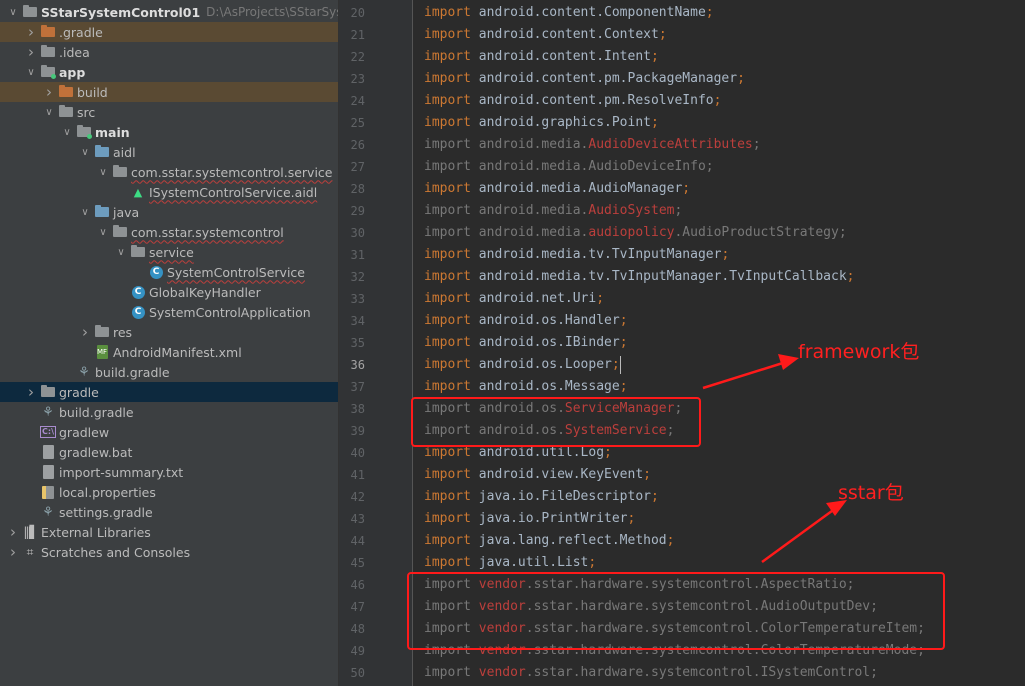 This screenshot has height=686, width=1025. I want to click on tree-item: › res, so click(169, 332).